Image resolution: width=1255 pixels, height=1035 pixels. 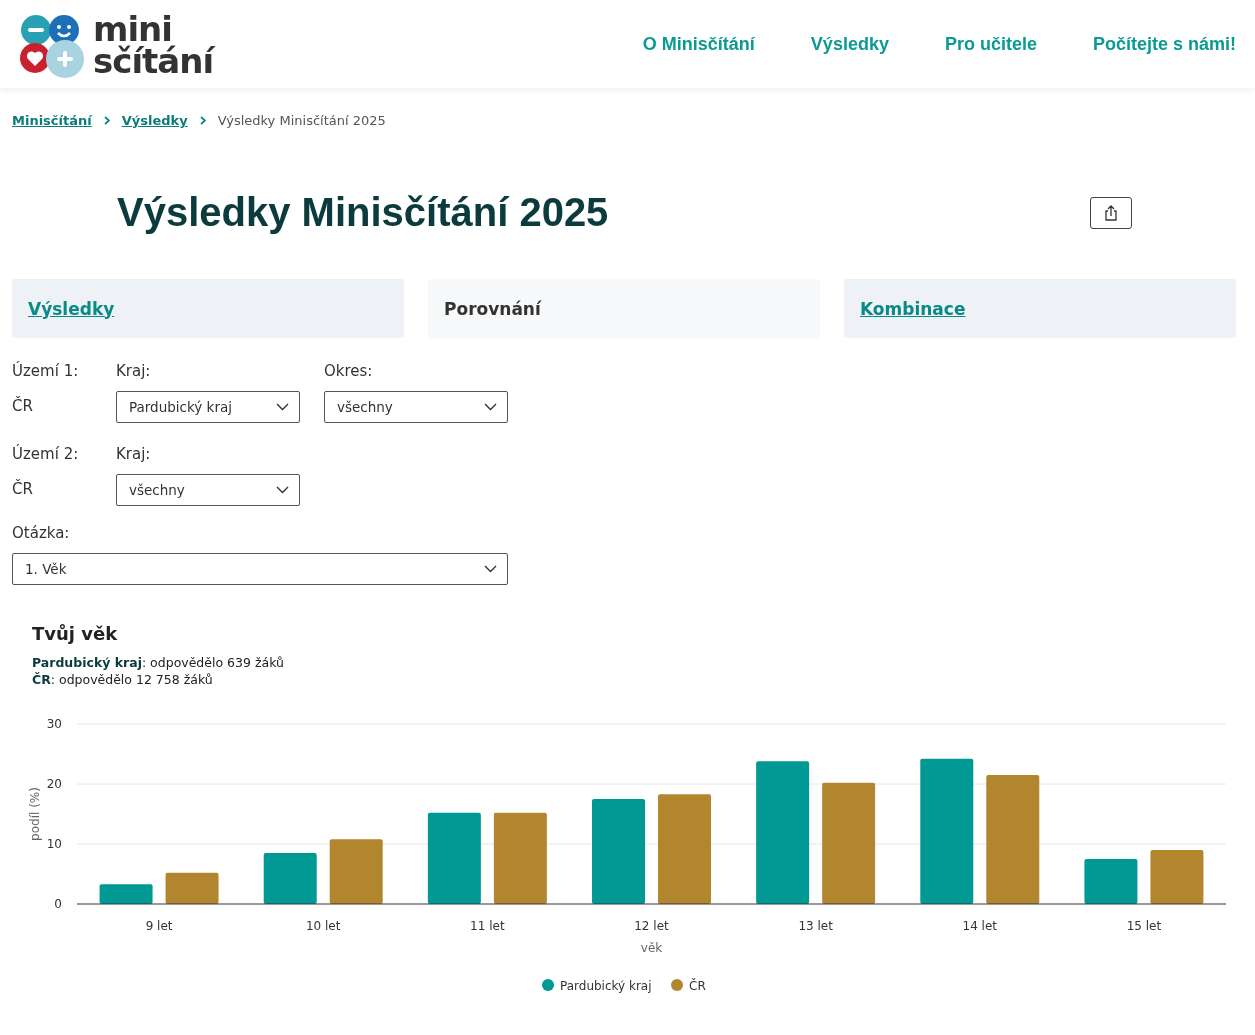 I want to click on y-tick-label: 10, so click(x=54, y=844).